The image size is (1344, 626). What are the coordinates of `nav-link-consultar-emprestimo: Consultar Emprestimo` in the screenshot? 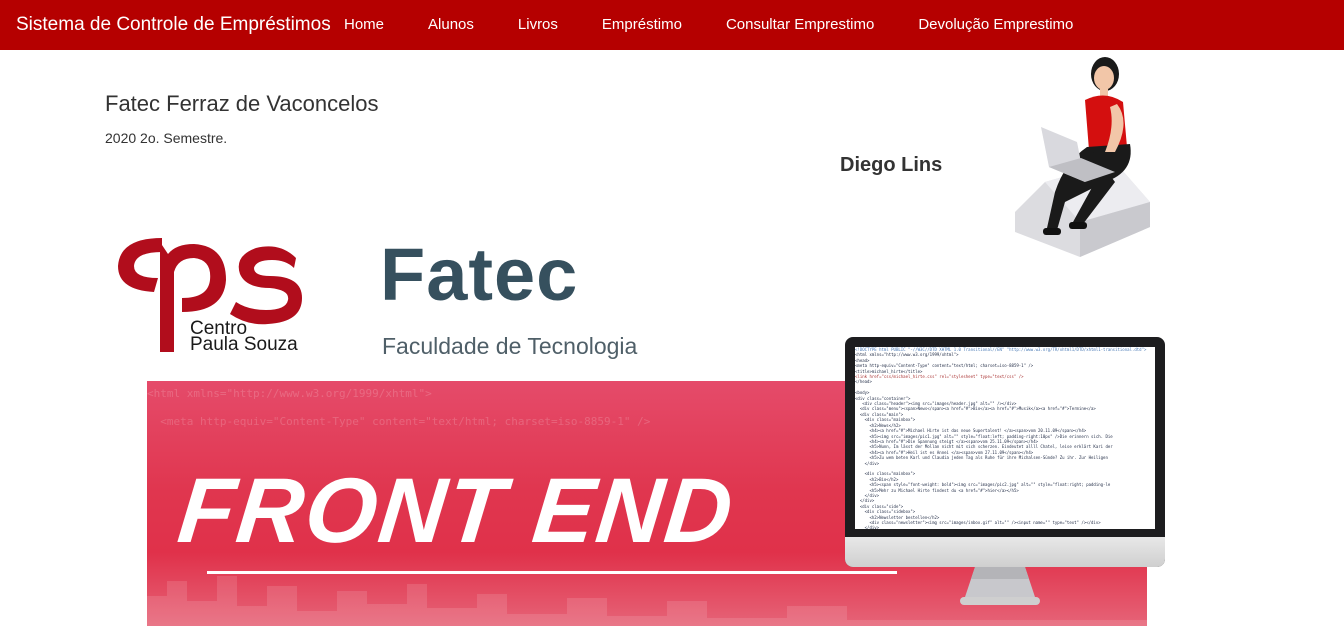 It's located at (800, 24).